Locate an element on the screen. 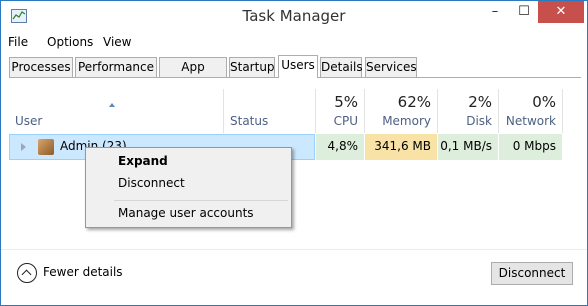 This screenshot has height=306, width=588. column-header-cpu: 5% CPU is located at coordinates (340, 111).